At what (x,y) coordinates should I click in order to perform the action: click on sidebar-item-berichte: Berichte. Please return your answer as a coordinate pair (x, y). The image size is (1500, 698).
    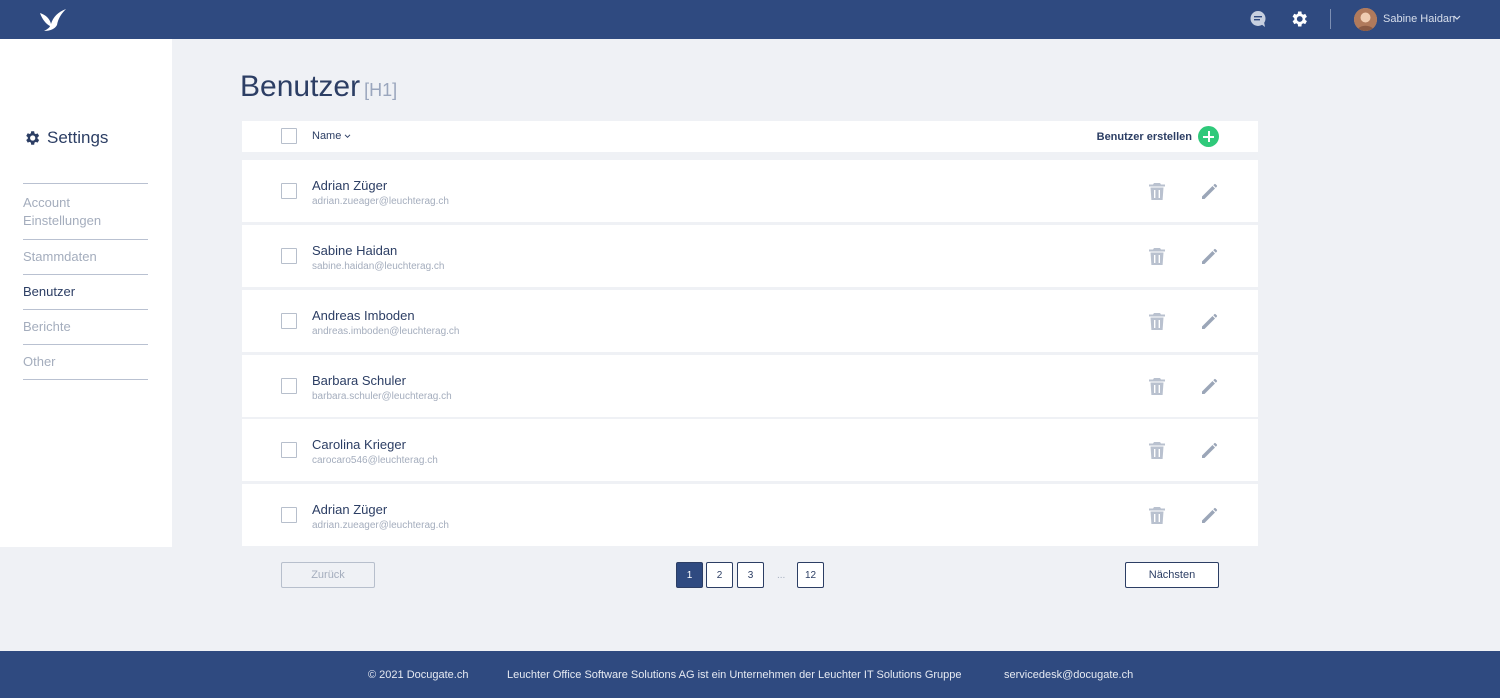
    Looking at the image, I should click on (85, 326).